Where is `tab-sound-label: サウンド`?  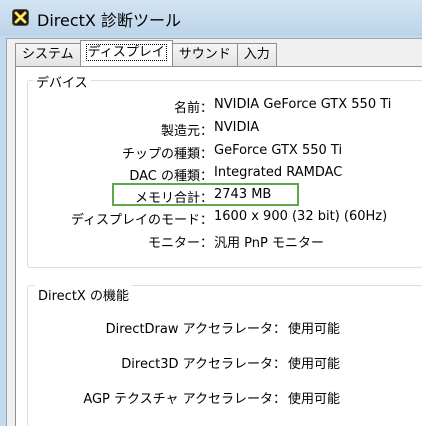 tab-sound-label: サウンド is located at coordinates (204, 54).